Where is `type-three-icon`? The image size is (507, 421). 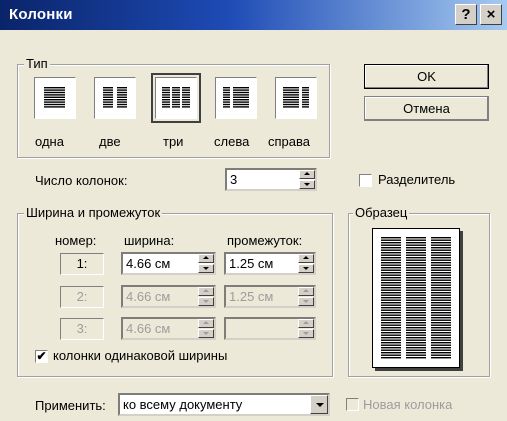
type-three-icon is located at coordinates (176, 98).